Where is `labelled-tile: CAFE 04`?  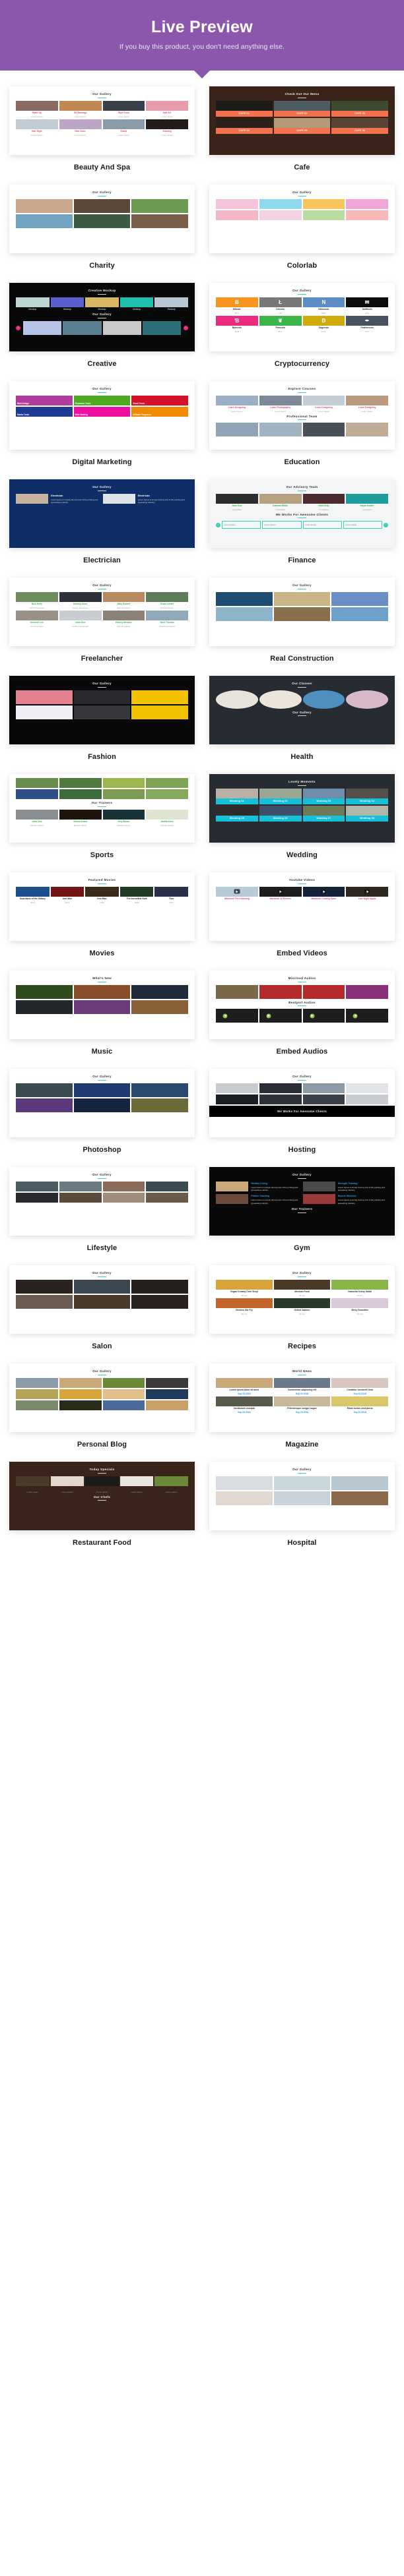 labelled-tile: CAFE 04 is located at coordinates (244, 125).